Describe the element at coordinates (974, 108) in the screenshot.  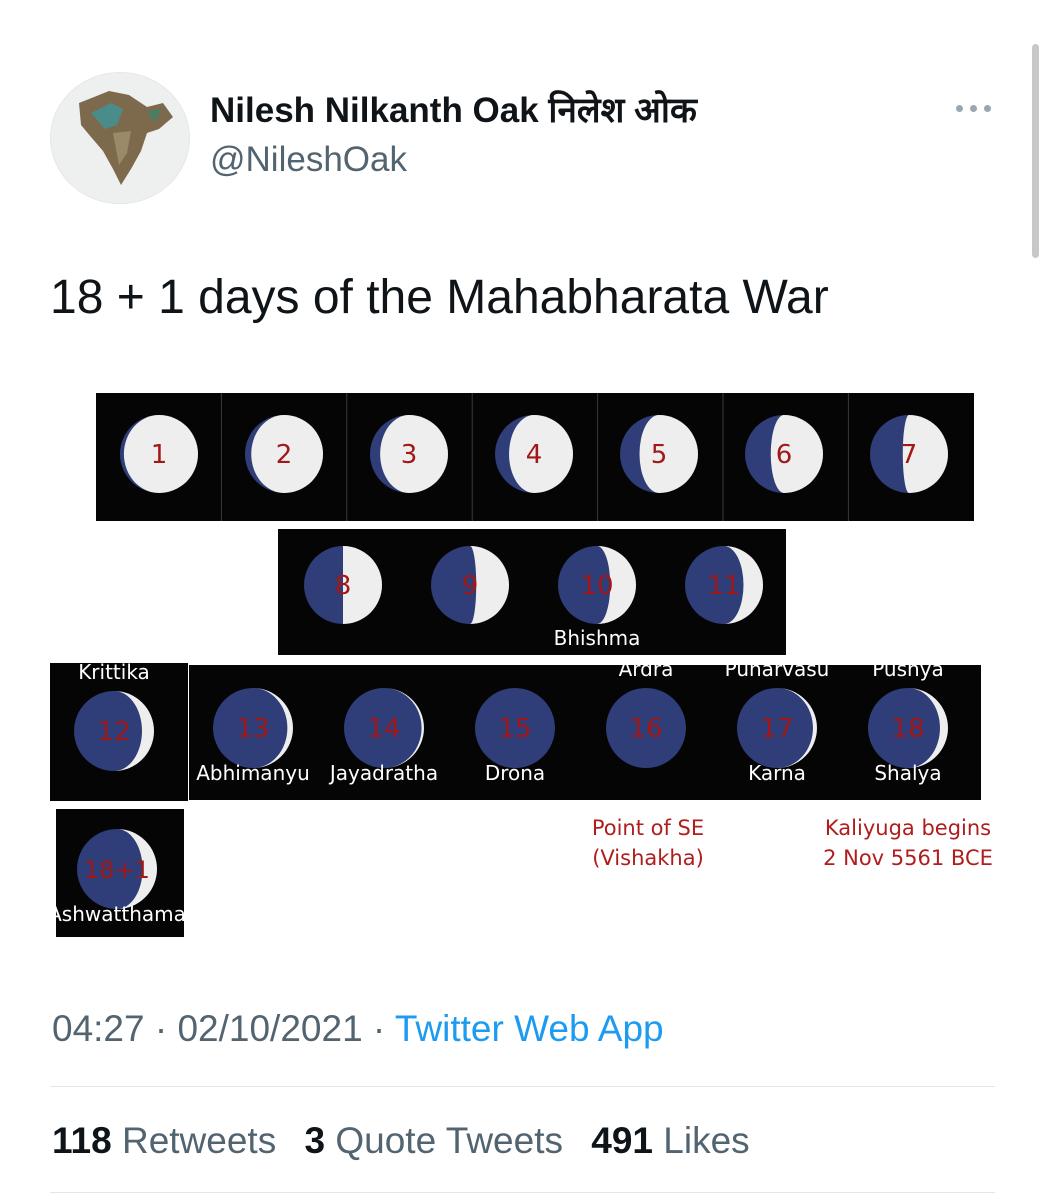
I see `more-options-icon` at that location.